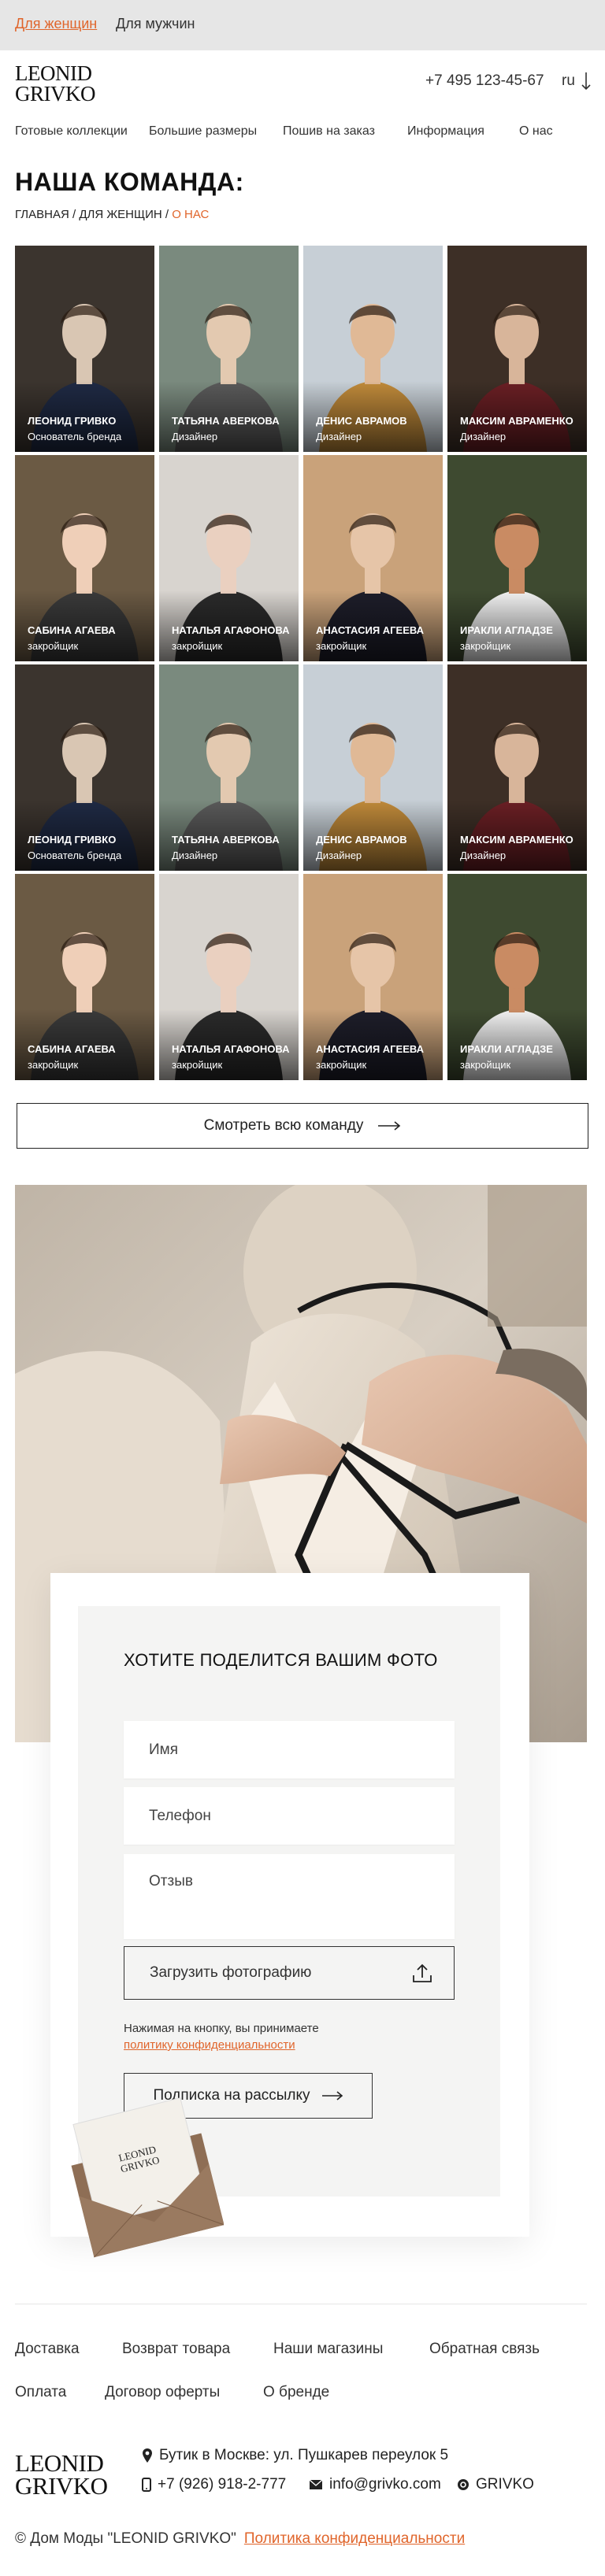 This screenshot has width=605, height=2576. Describe the element at coordinates (485, 81) in the screenshot. I see `header-phone: +7 495 123-45-67` at that location.